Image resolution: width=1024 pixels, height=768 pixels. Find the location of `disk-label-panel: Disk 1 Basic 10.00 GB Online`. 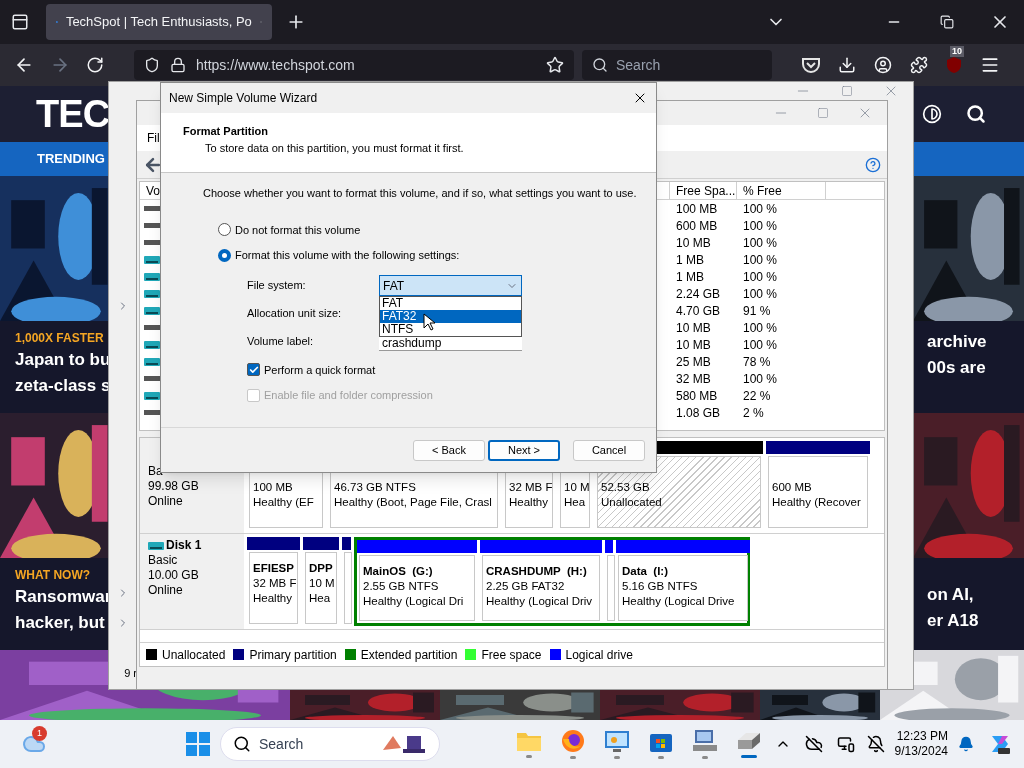

disk-label-panel: Disk 1 Basic 10.00 GB Online is located at coordinates (192, 581).